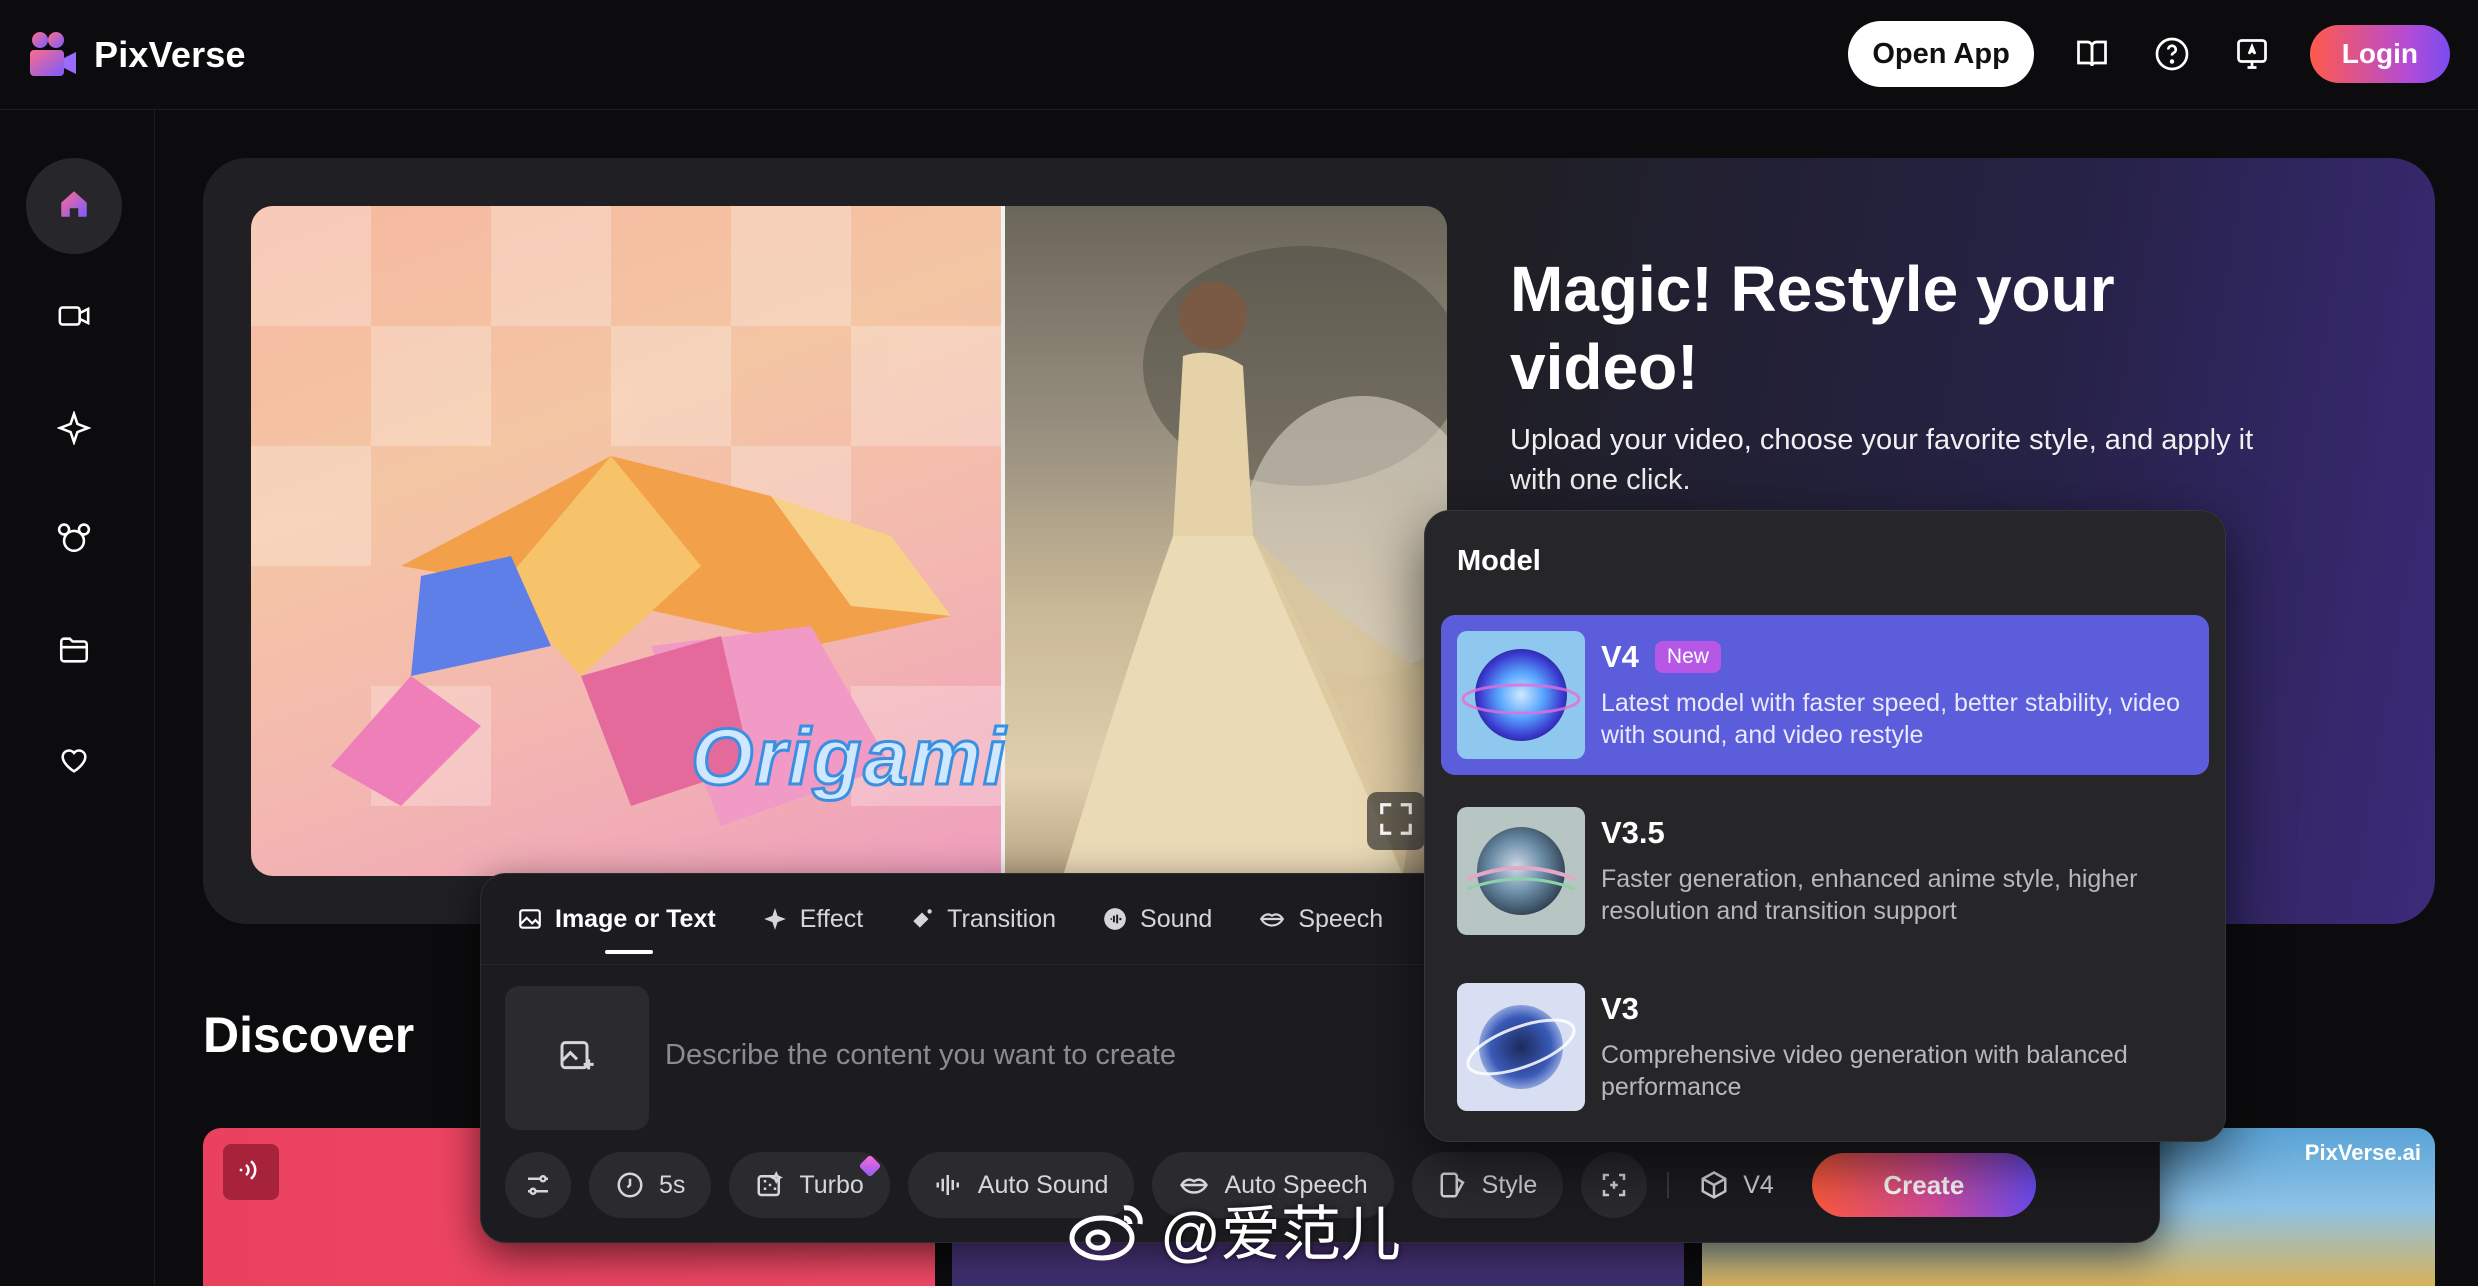 Image resolution: width=2478 pixels, height=1286 pixels. What do you see at coordinates (2252, 54) in the screenshot?
I see `feedback-icon` at bounding box center [2252, 54].